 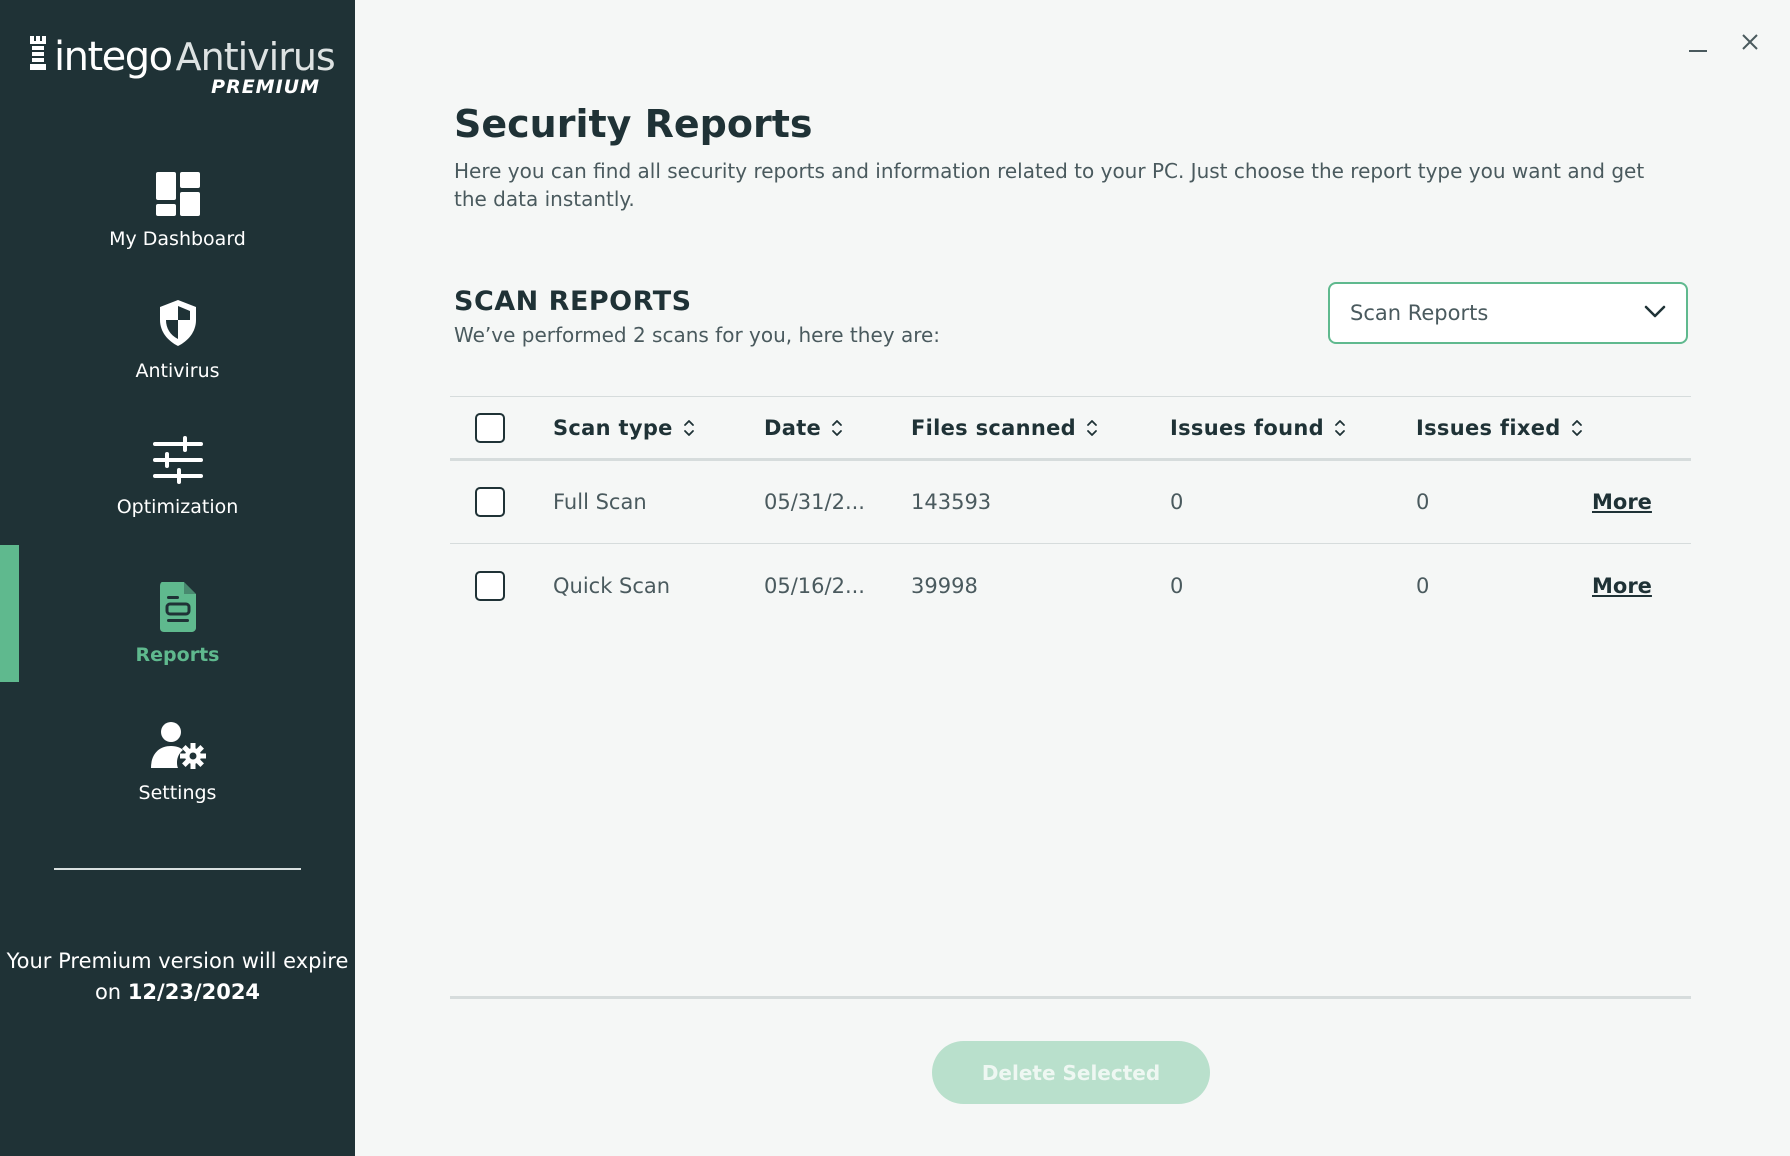 What do you see at coordinates (177, 194) in the screenshot?
I see `dashboard-grid-icon` at bounding box center [177, 194].